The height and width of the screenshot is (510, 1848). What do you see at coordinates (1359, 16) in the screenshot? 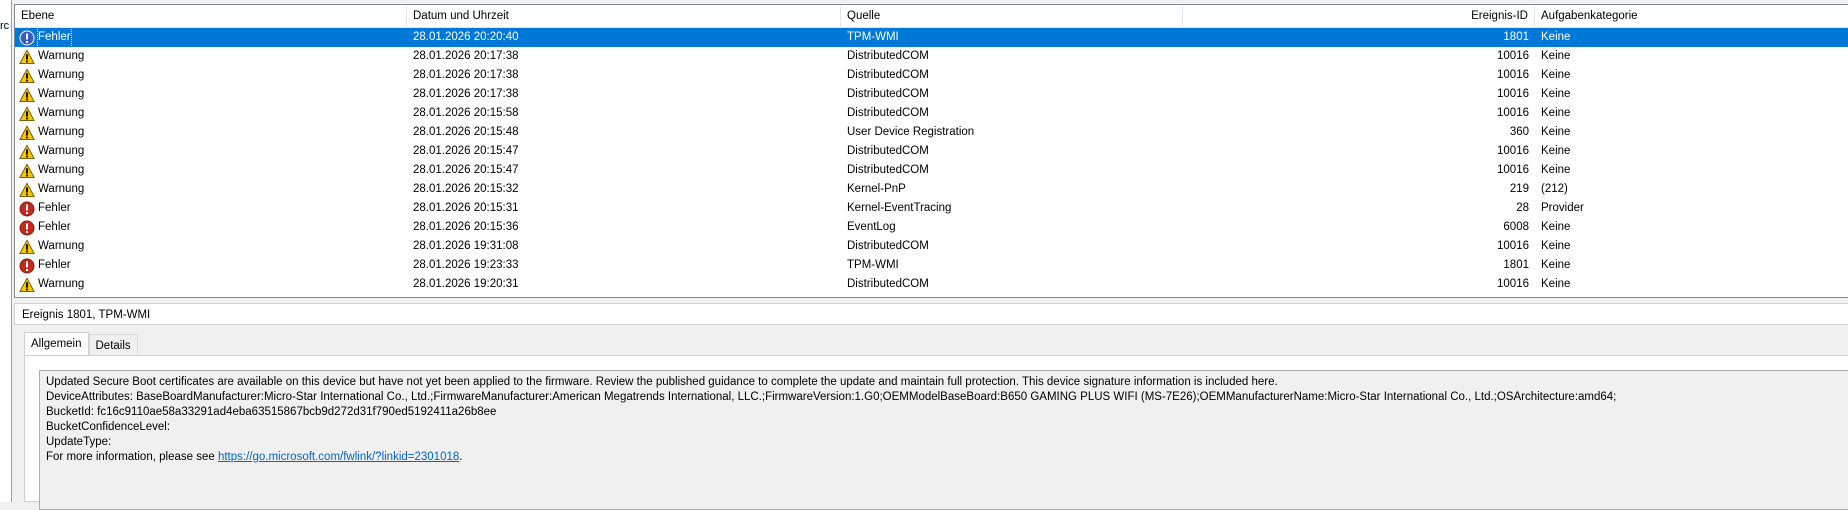
I see `column-header-event-id: Ereignis-ID` at bounding box center [1359, 16].